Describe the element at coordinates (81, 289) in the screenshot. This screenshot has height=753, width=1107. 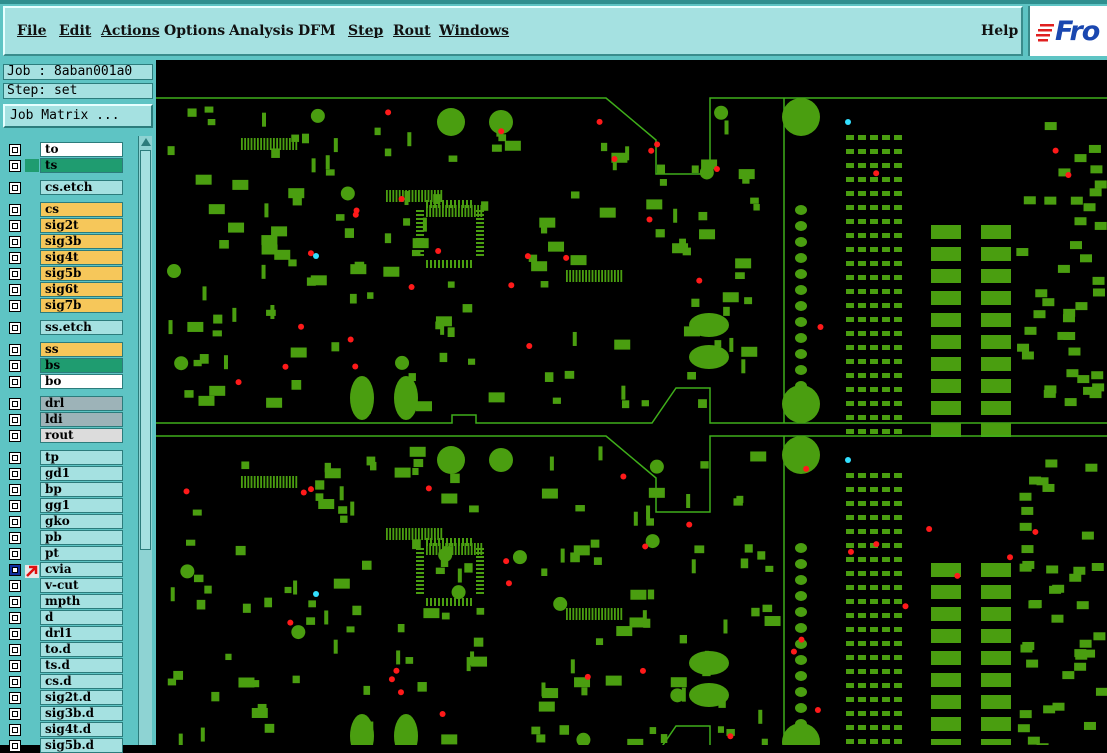
I see `layer-name: sig6t` at that location.